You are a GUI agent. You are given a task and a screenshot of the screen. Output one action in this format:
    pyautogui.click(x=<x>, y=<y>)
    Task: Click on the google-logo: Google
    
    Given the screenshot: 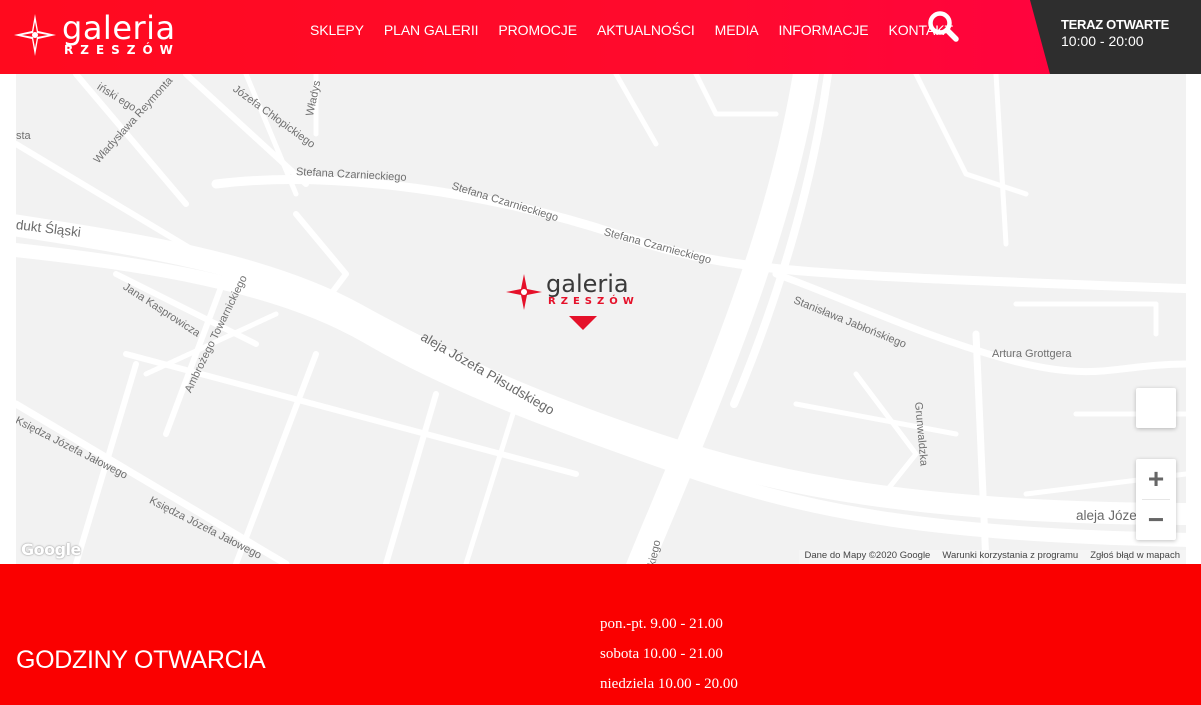 What is the action you would take?
    pyautogui.click(x=51, y=549)
    